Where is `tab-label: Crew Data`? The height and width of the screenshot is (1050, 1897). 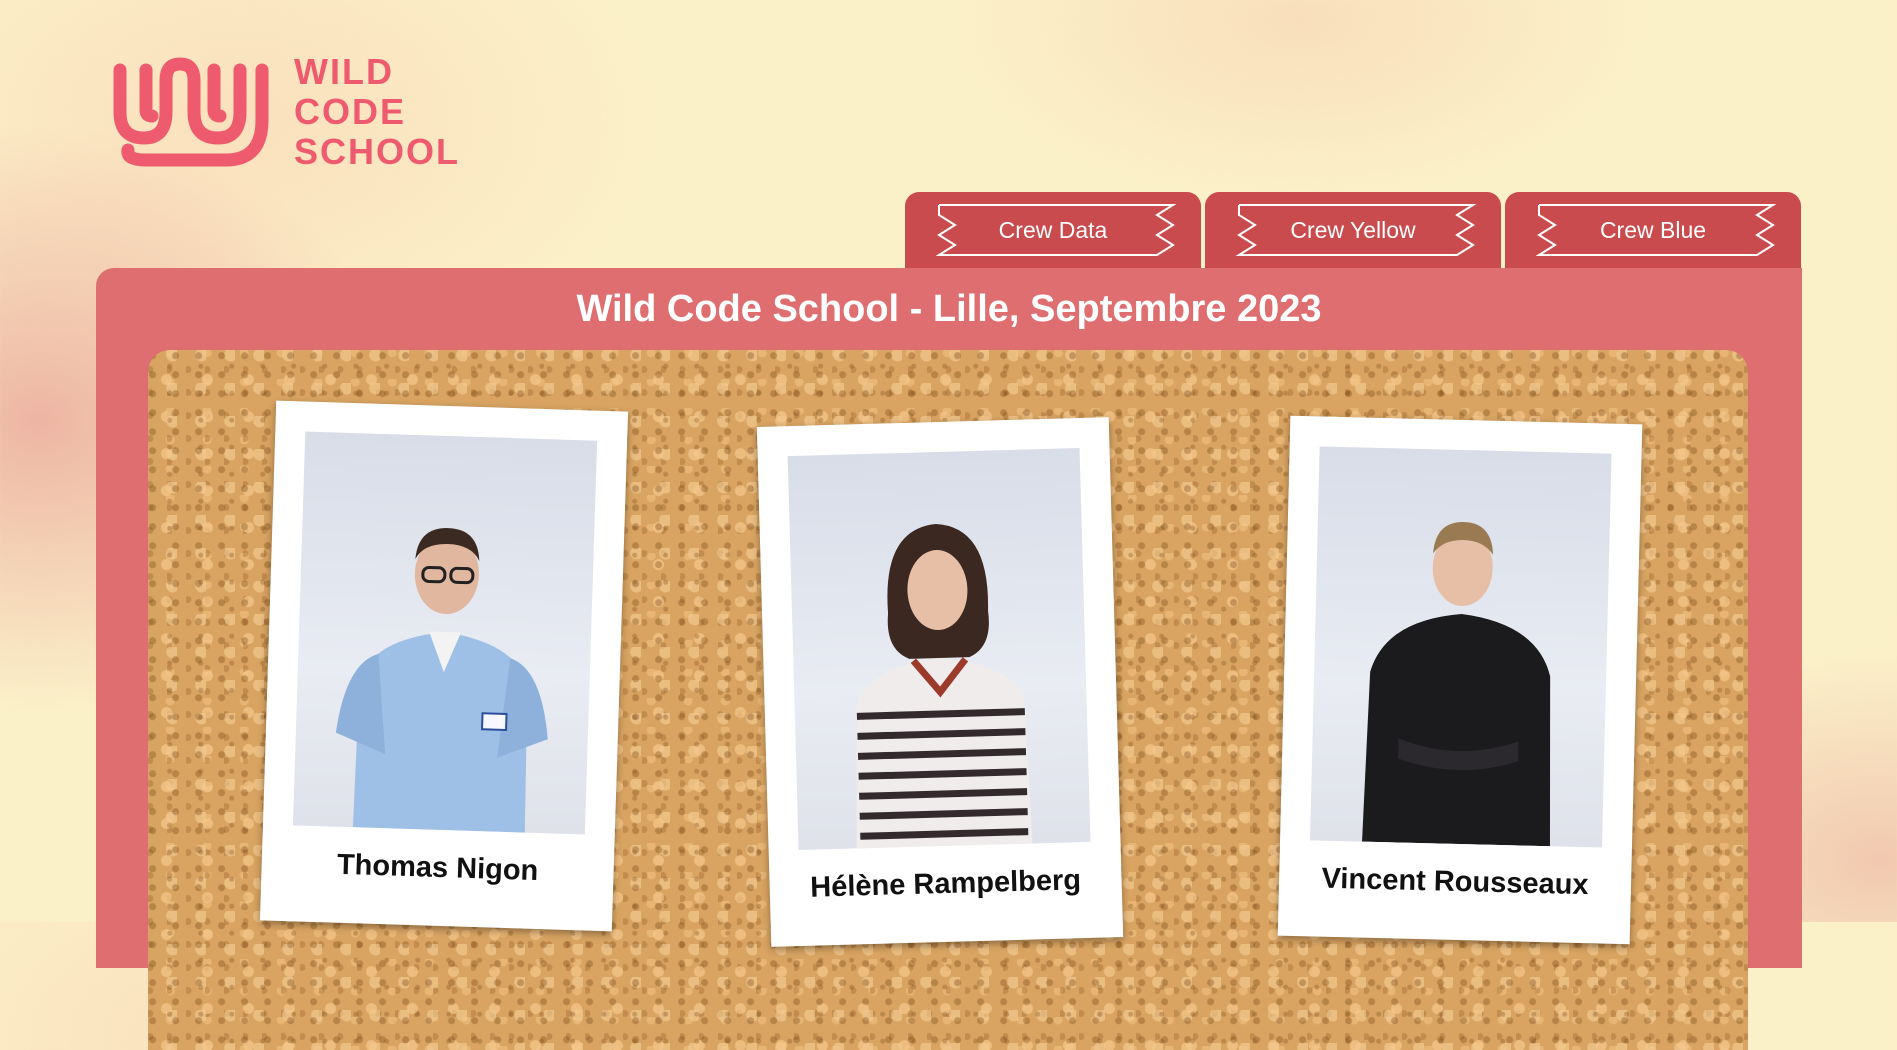 tab-label: Crew Data is located at coordinates (1053, 229).